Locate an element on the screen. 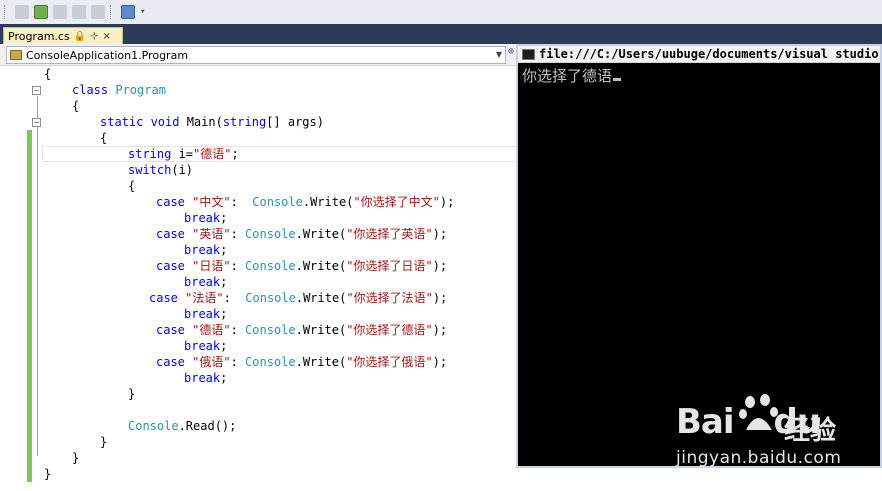 The width and height of the screenshot is (882, 491). paw-icon is located at coordinates (758, 412).